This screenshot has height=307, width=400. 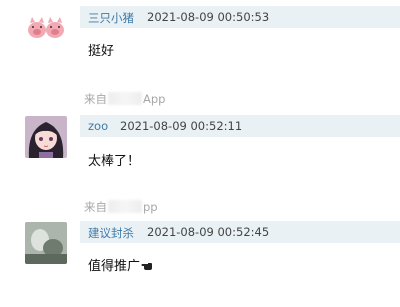 I want to click on comment-meta-bar: 建议封杀 2021-08-09 00:52:45, so click(x=240, y=232).